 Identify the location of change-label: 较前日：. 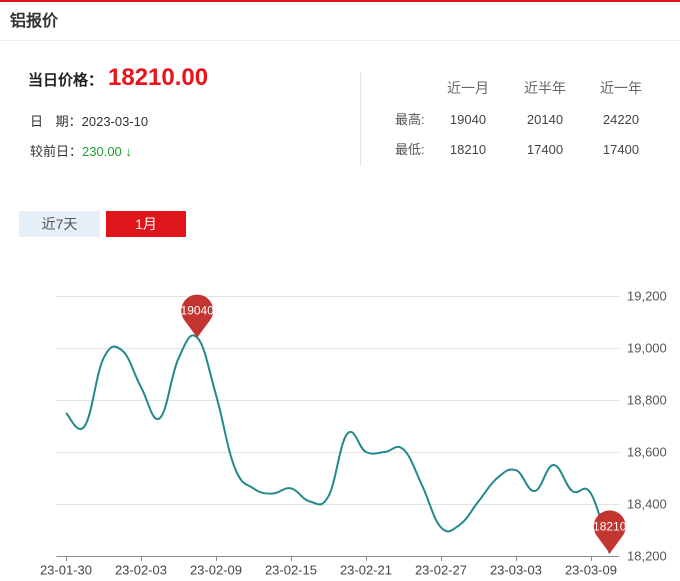
(56, 151).